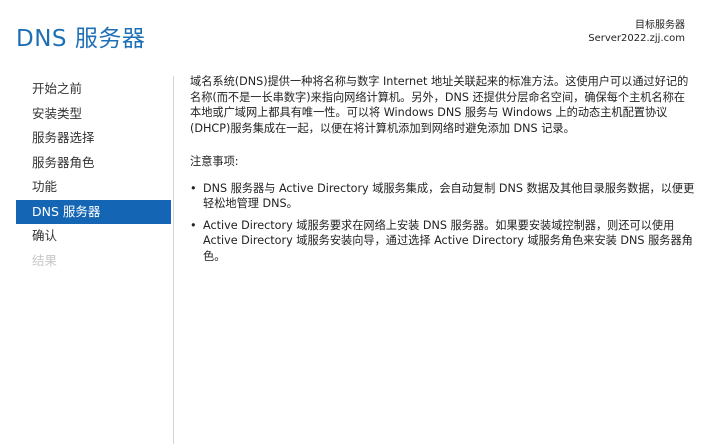  Describe the element at coordinates (93, 114) in the screenshot. I see `nav-item-installation-type: 安装类型` at that location.